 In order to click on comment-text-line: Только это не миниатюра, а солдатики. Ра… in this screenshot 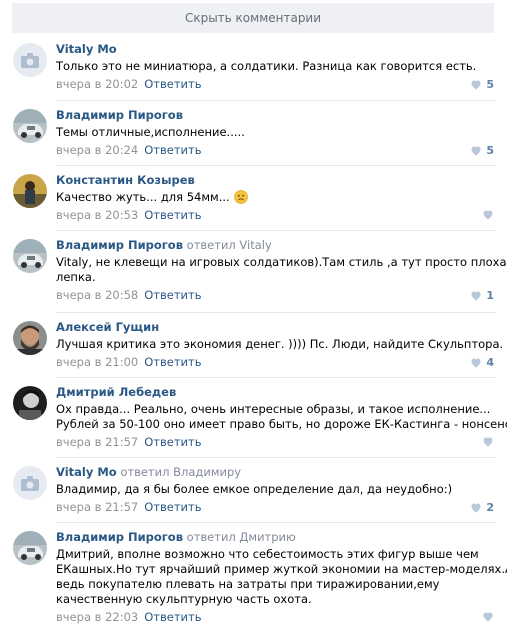, I will do `click(266, 66)`.